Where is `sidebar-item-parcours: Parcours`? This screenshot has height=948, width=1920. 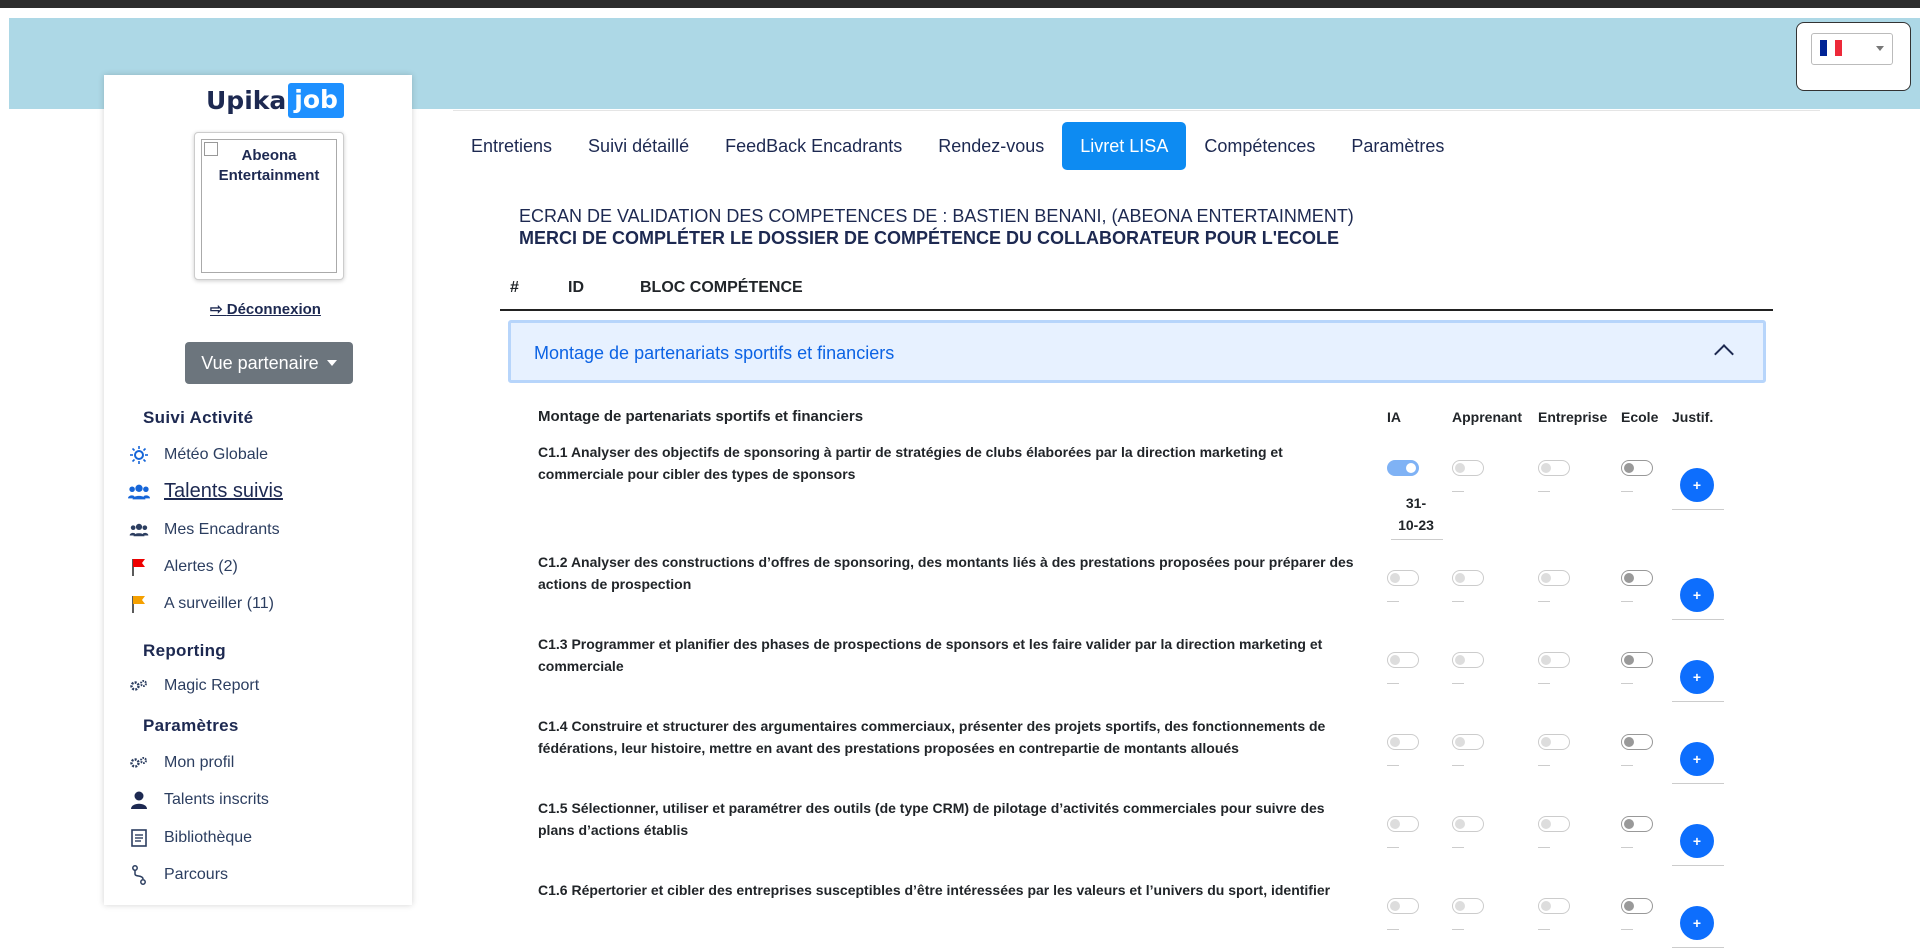
sidebar-item-parcours: Parcours is located at coordinates (178, 875).